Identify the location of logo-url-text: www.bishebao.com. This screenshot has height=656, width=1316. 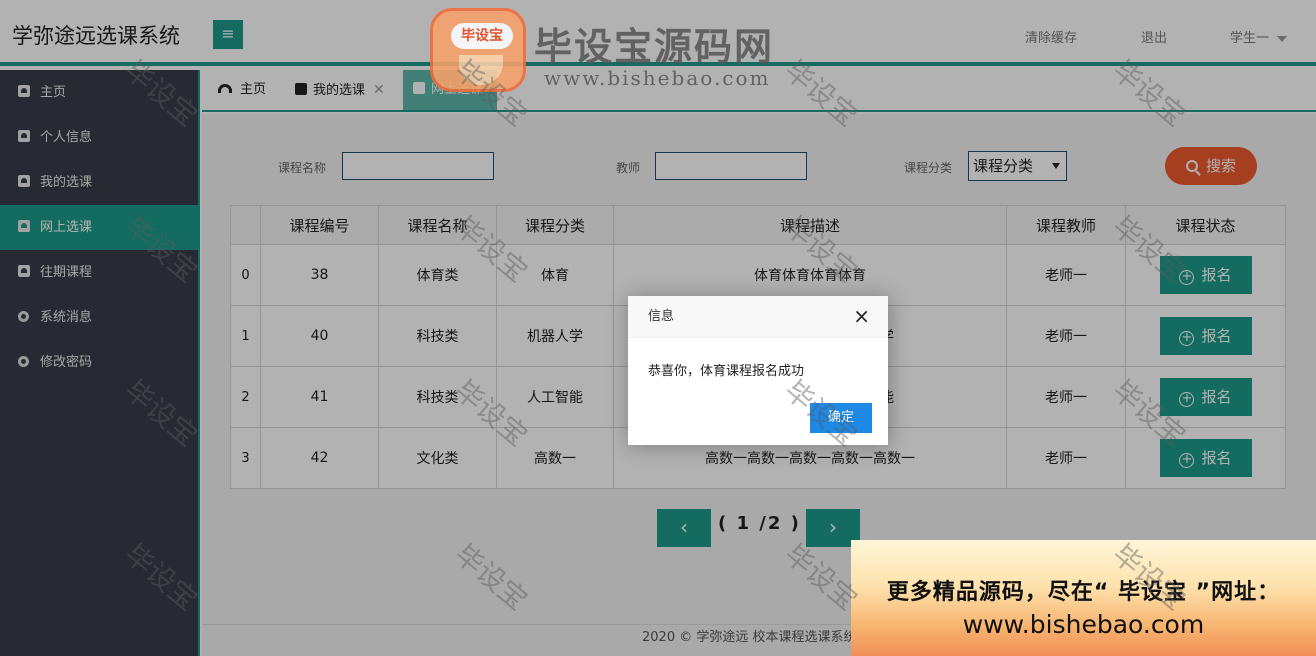
(657, 78).